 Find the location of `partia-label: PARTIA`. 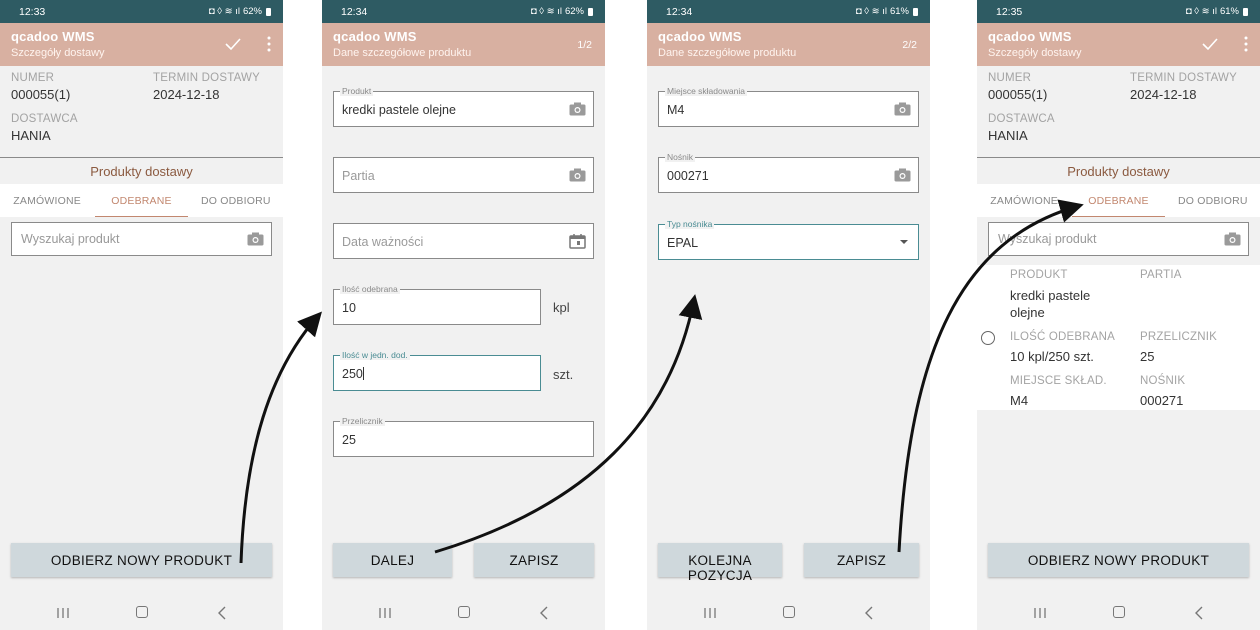

partia-label: PARTIA is located at coordinates (1161, 275).